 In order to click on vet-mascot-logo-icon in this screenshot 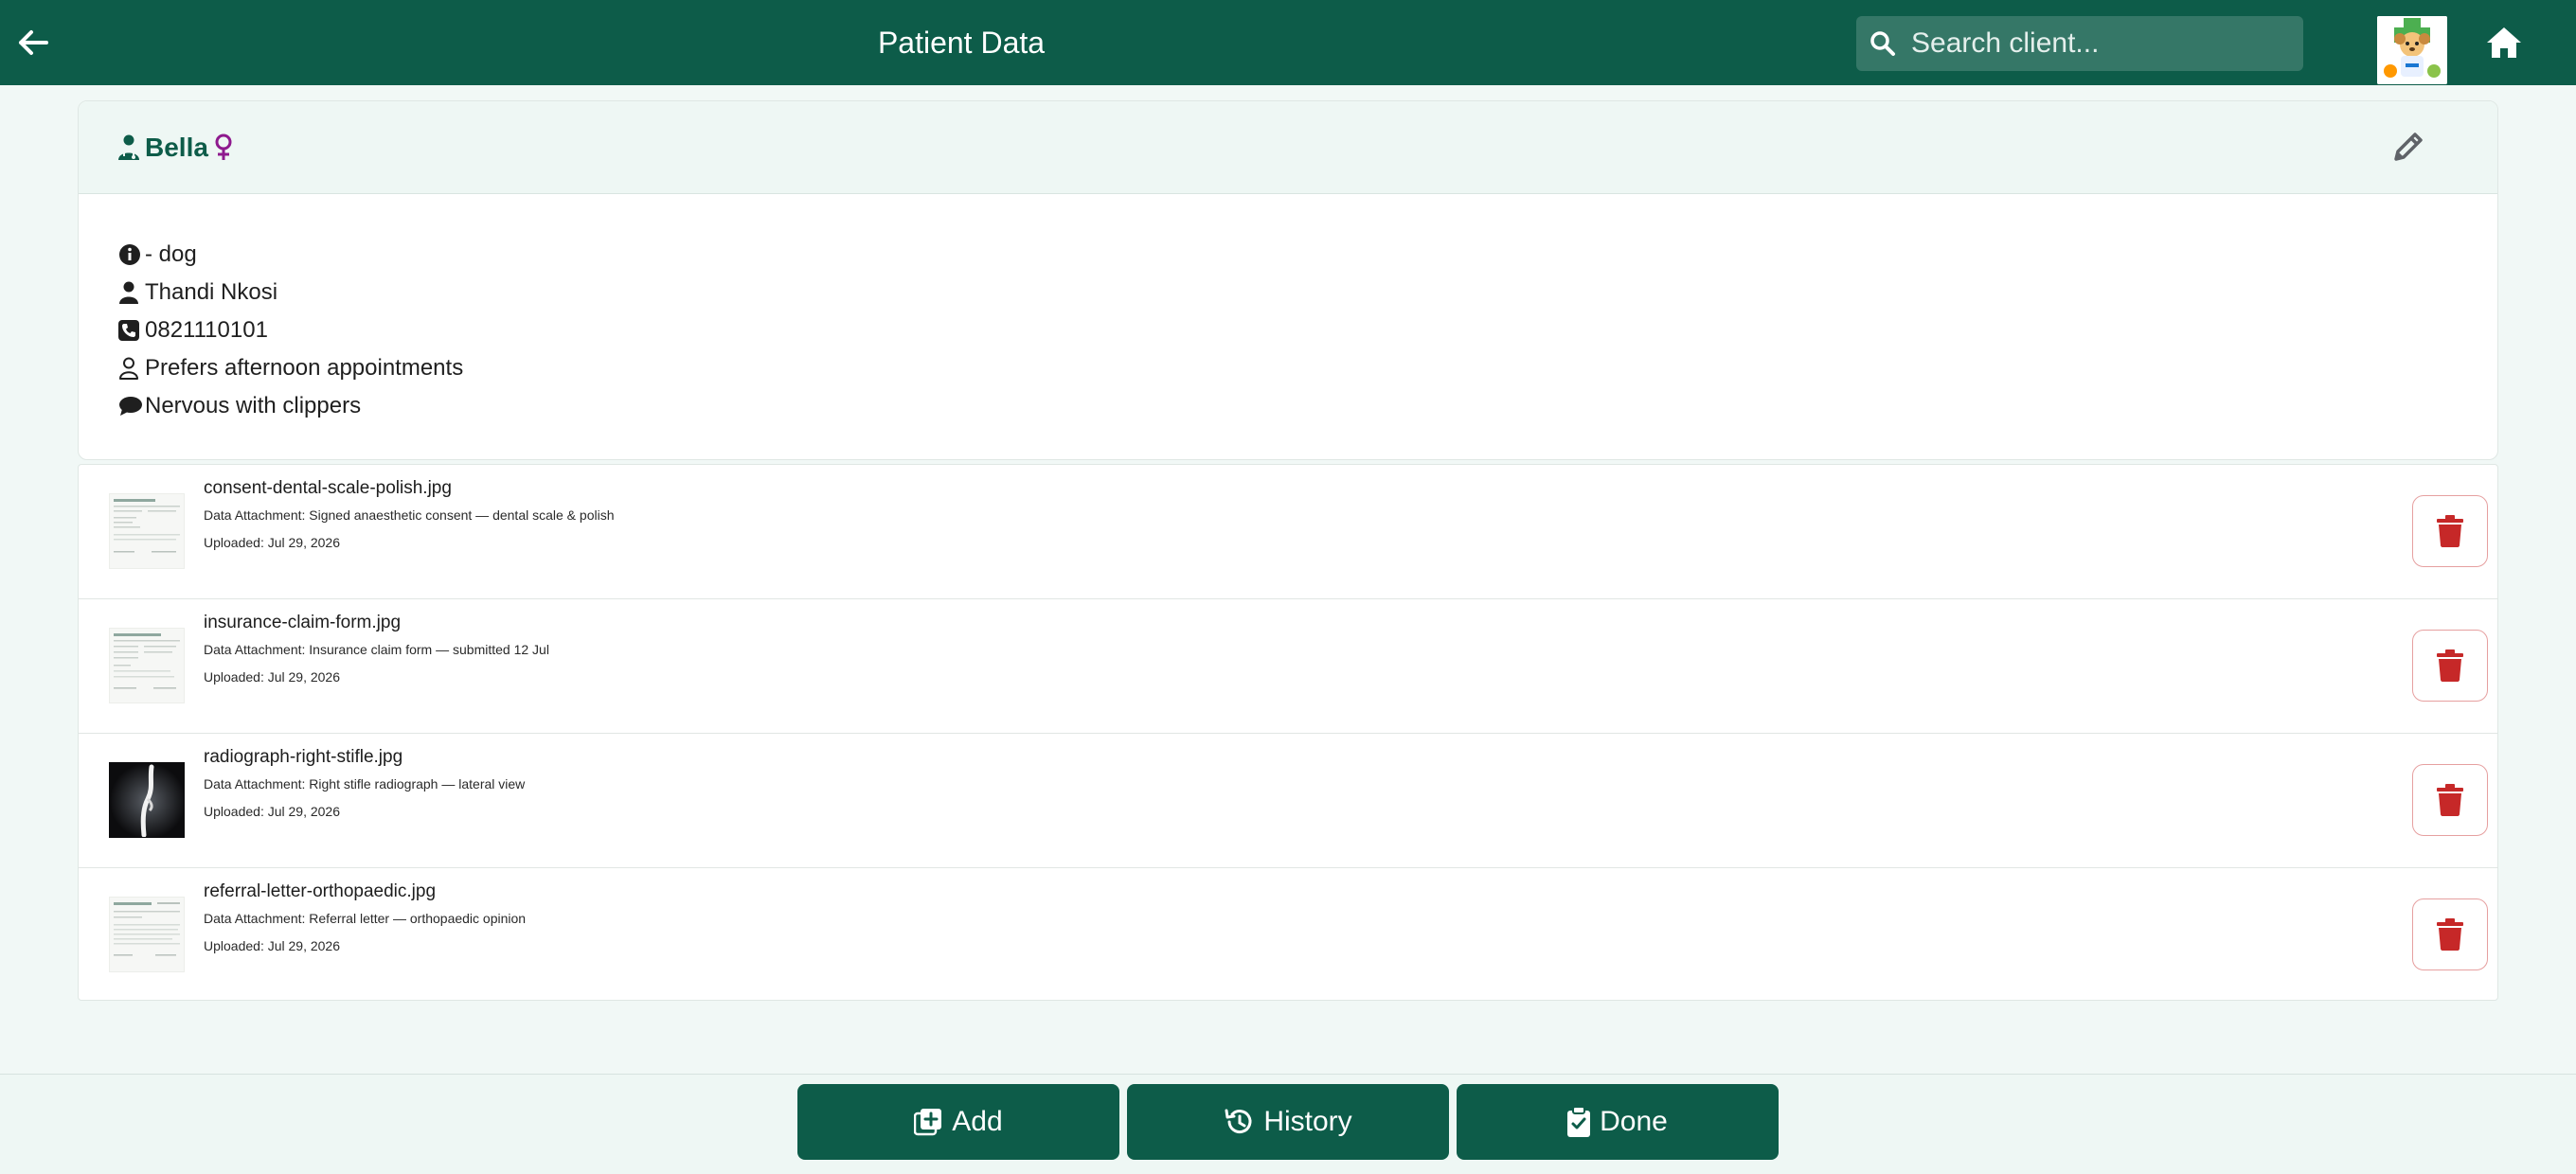, I will do `click(2412, 50)`.